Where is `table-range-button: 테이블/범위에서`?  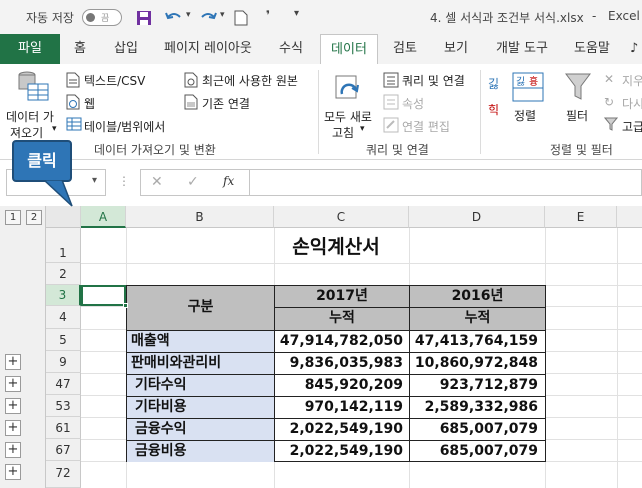 table-range-button: 테이블/범위에서 is located at coordinates (124, 126).